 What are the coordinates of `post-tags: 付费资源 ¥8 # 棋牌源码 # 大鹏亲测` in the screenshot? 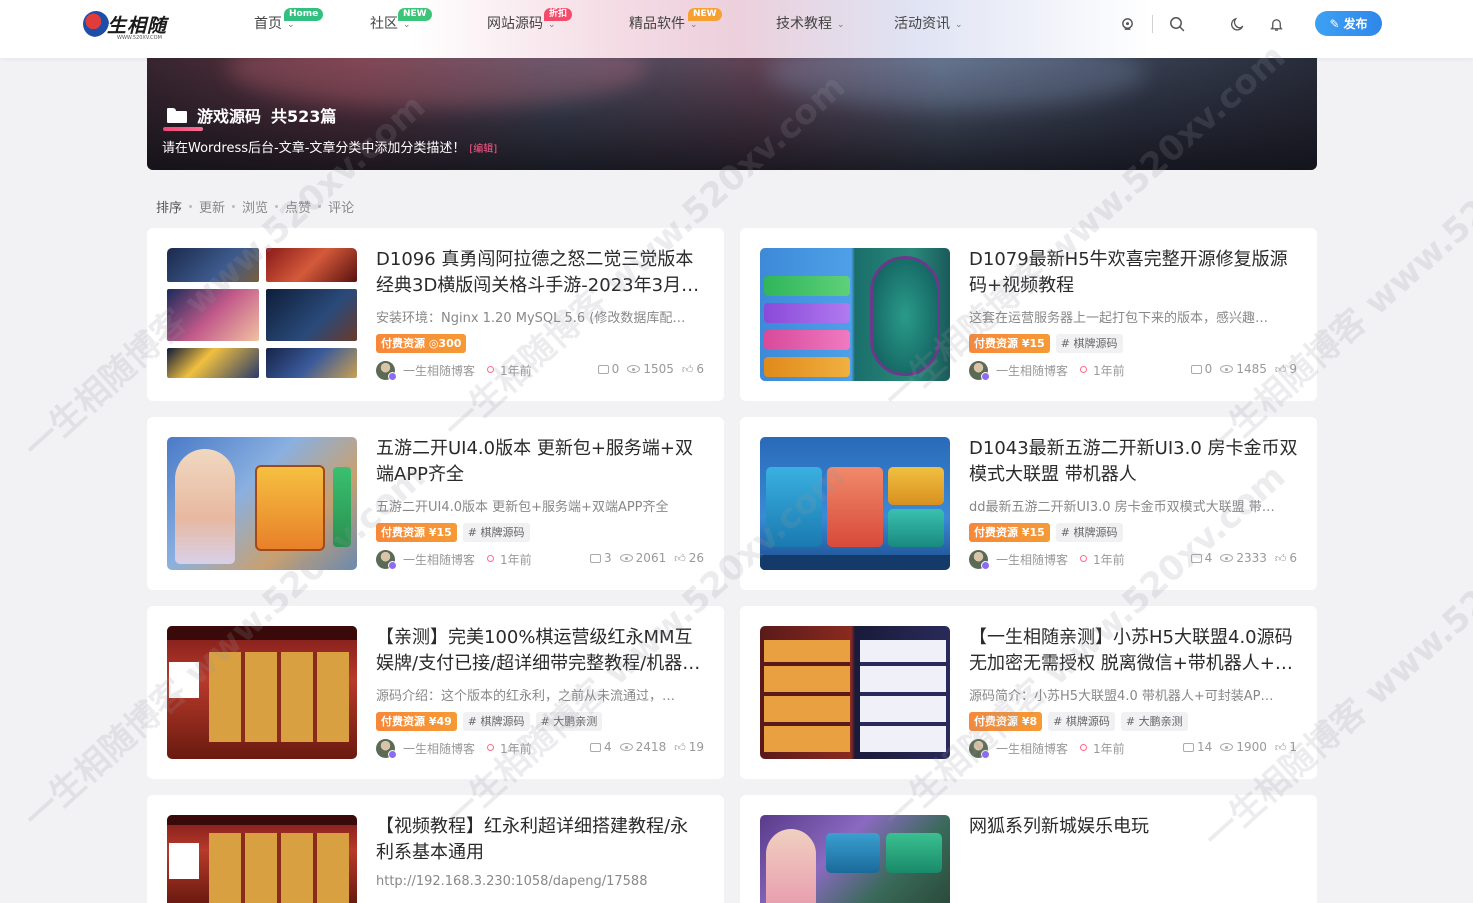 It's located at (1078, 721).